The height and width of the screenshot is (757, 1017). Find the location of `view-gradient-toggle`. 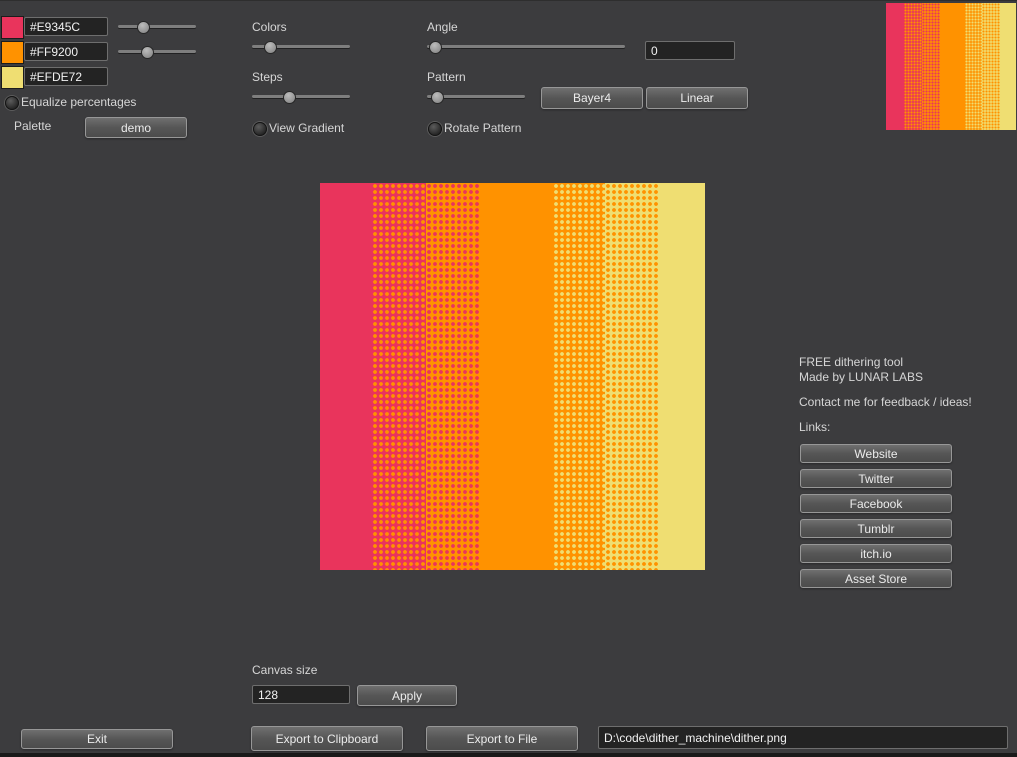

view-gradient-toggle is located at coordinates (260, 129).